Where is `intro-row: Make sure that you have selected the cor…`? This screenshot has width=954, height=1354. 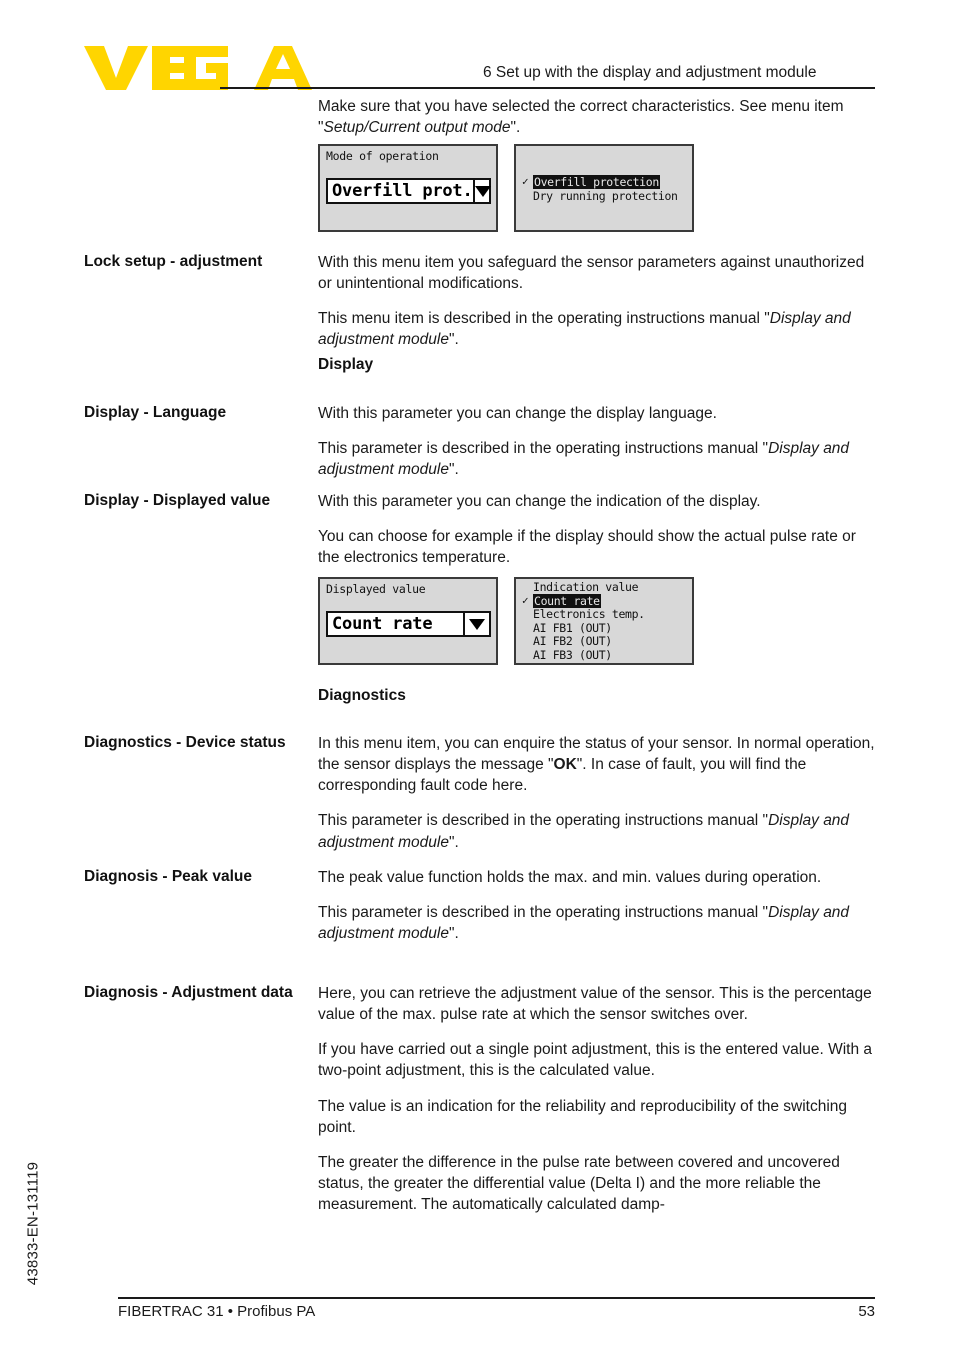
intro-row: Make sure that you have selected the cor… is located at coordinates (477, 120).